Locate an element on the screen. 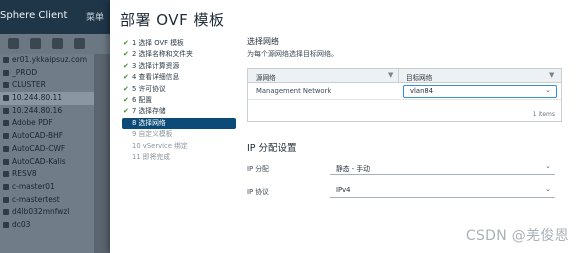 The width and height of the screenshot is (581, 253). ip-allocation-label: IP 分配 is located at coordinates (258, 169).